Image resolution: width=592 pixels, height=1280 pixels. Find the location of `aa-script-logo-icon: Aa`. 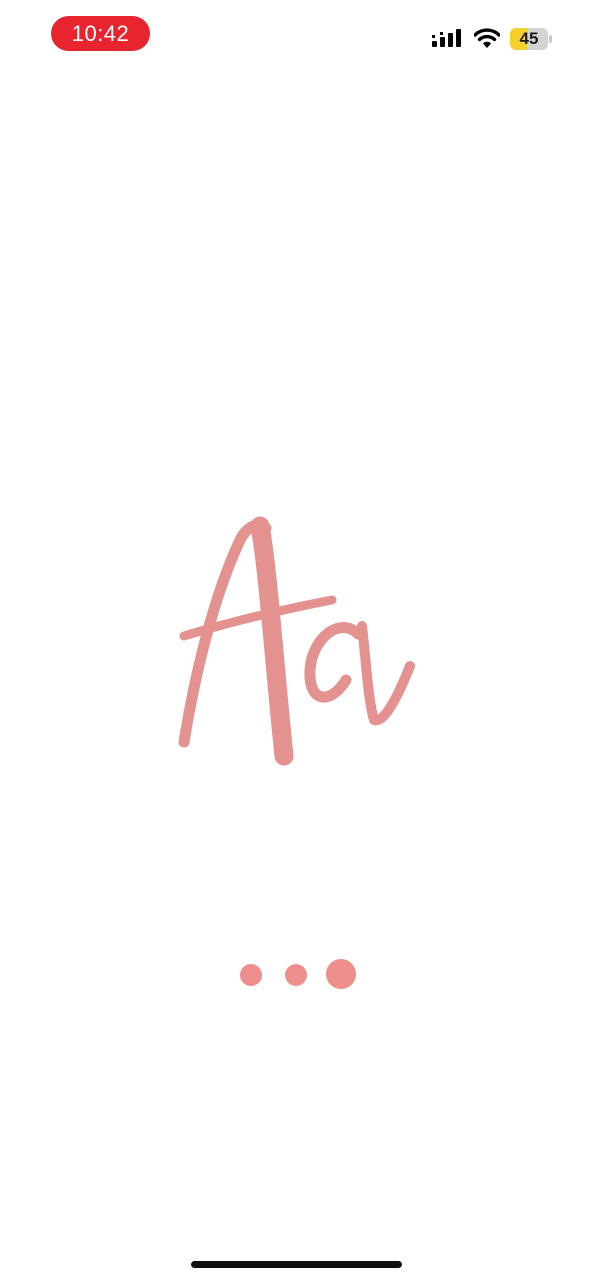

aa-script-logo-icon: Aa is located at coordinates (296, 641).